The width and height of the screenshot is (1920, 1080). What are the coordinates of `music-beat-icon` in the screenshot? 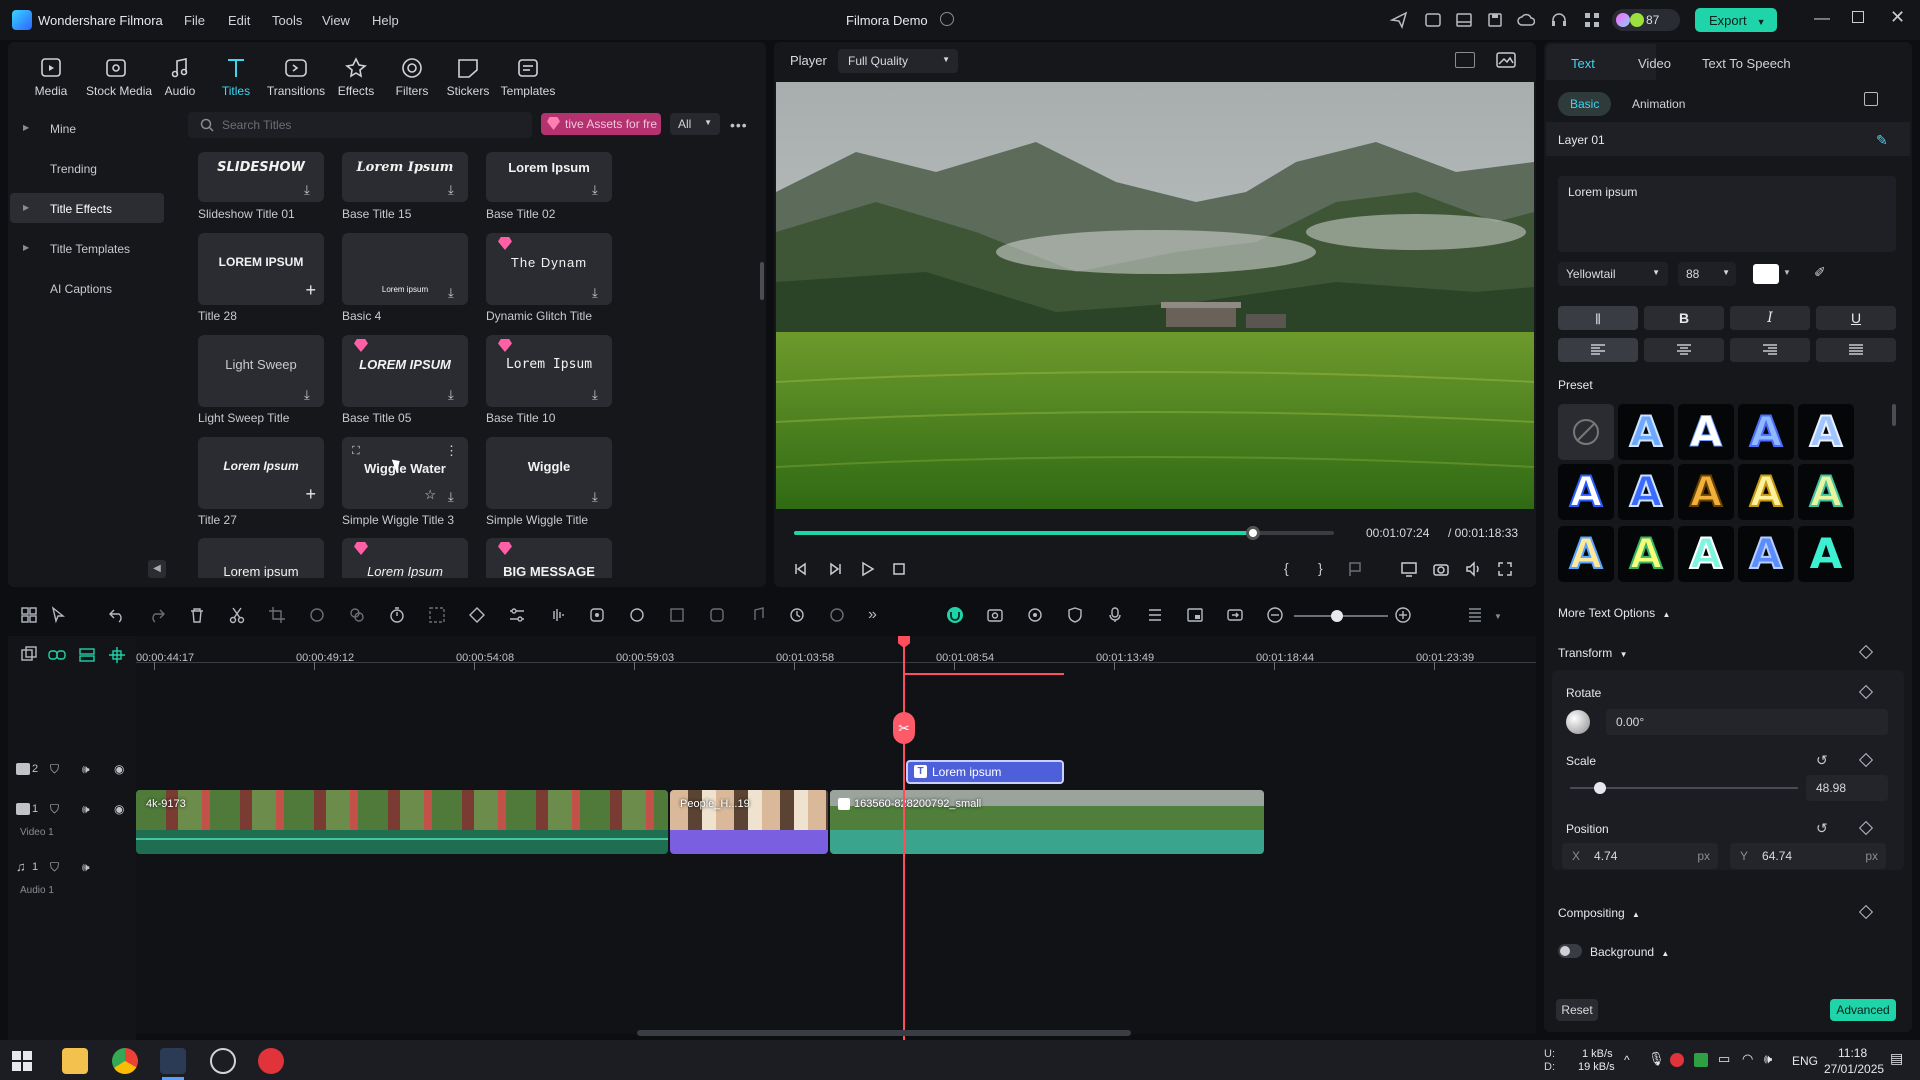 It's located at (757, 615).